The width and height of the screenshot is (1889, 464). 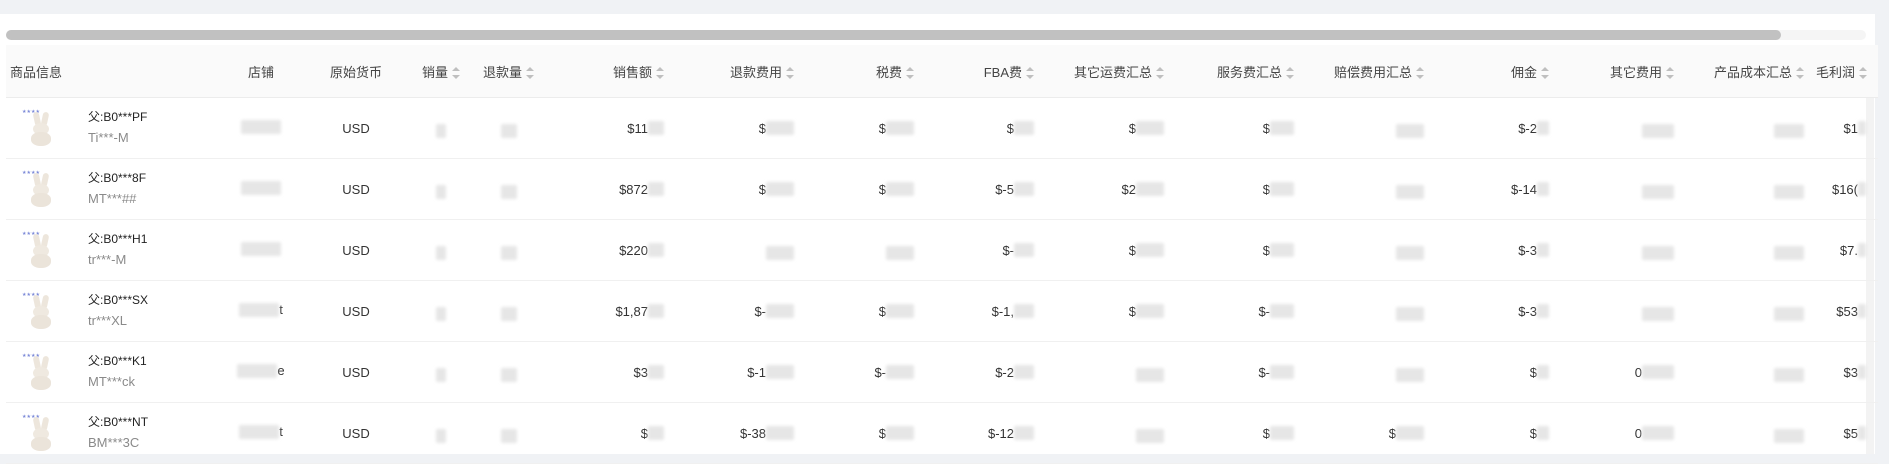 What do you see at coordinates (356, 250) in the screenshot?
I see `currency-value: USD` at bounding box center [356, 250].